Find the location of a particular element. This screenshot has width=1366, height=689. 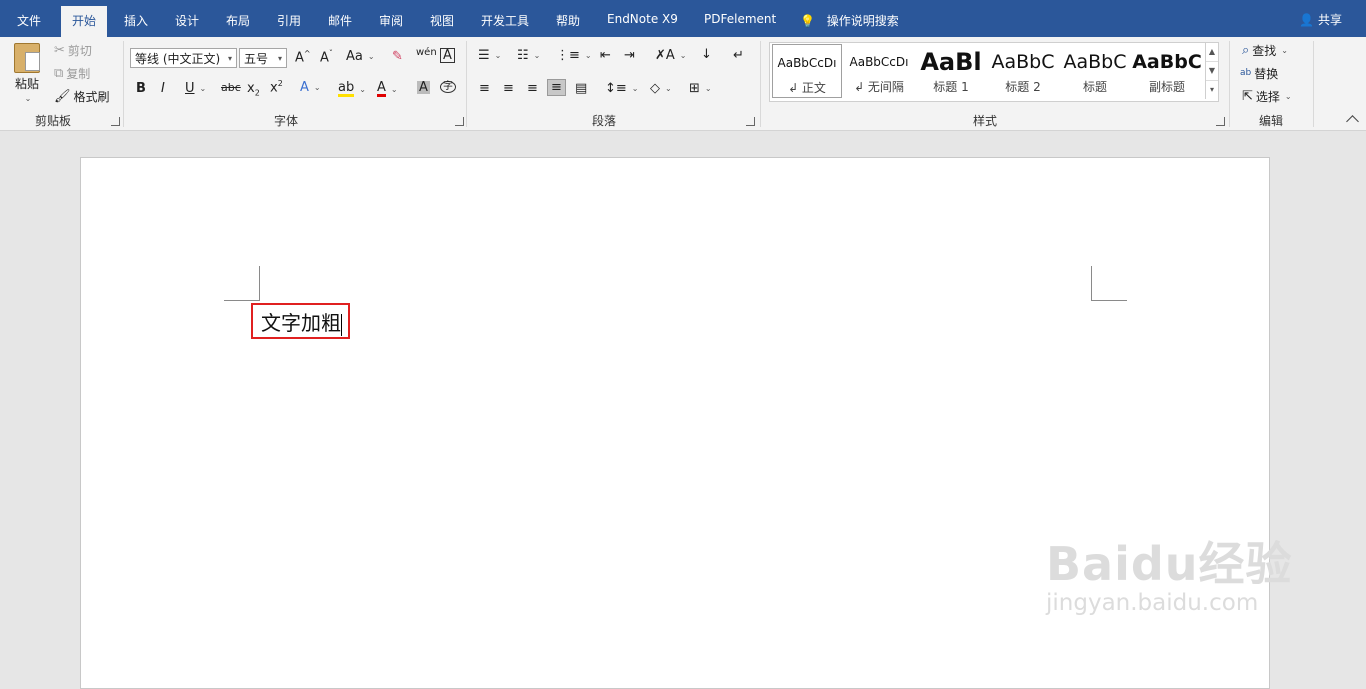

tab-design: 设计 is located at coordinates (187, 20).